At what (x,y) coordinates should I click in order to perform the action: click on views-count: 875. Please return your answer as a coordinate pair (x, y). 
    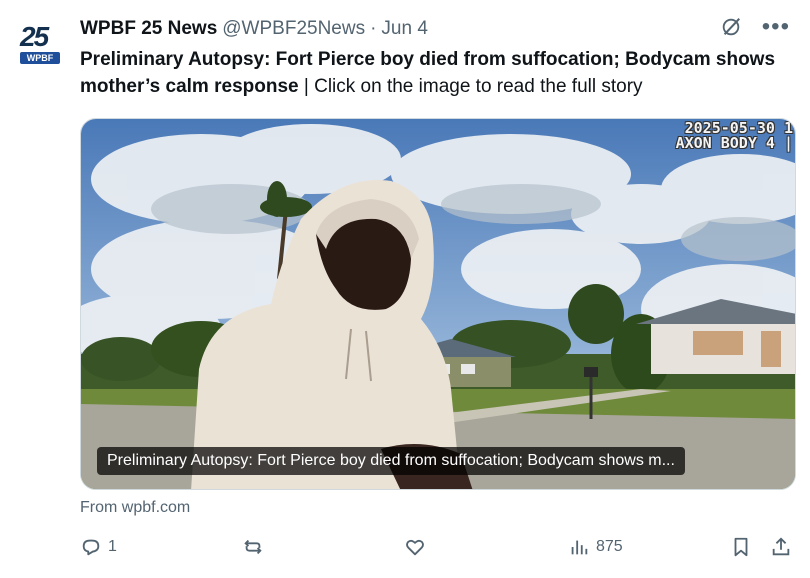
    Looking at the image, I should click on (609, 546).